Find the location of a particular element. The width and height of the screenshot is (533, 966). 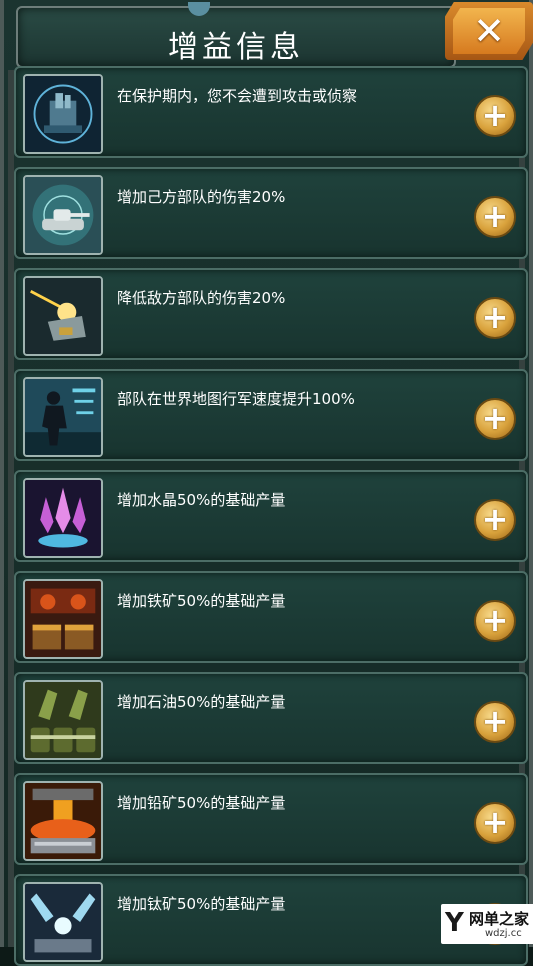

close-button-face: ✕ is located at coordinates (489, 31).